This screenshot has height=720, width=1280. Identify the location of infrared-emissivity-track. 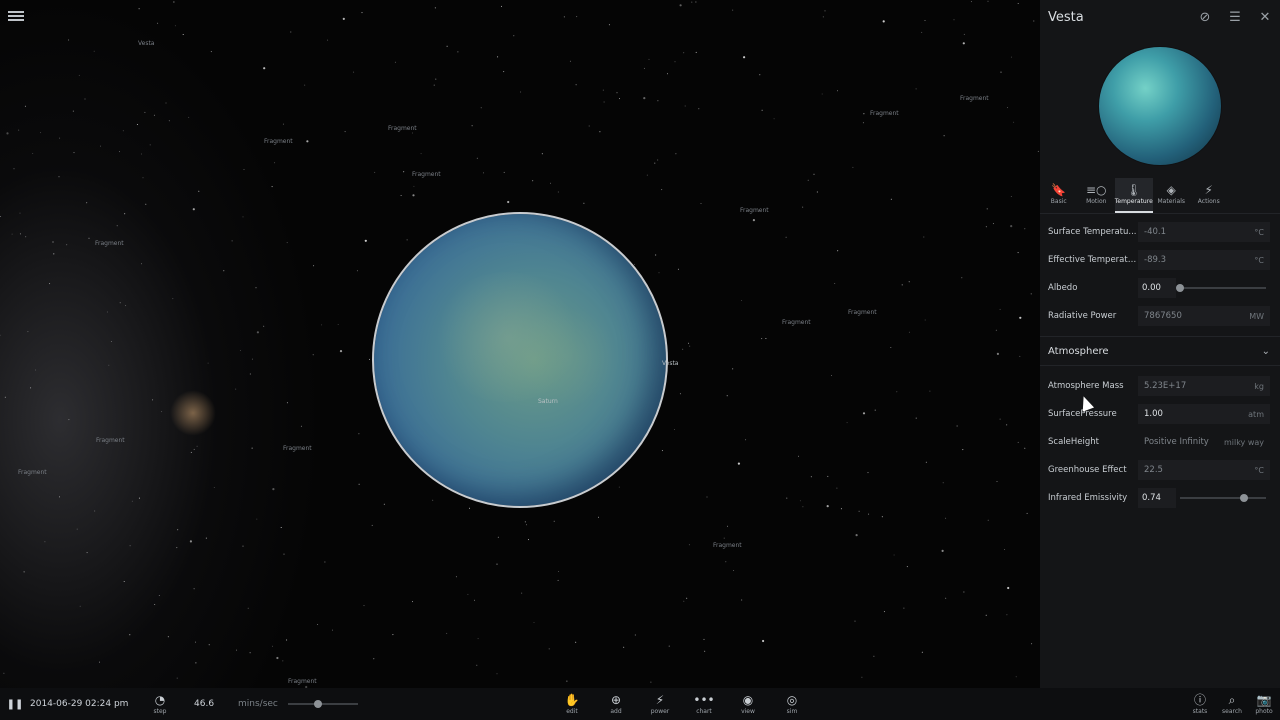
(1223, 498).